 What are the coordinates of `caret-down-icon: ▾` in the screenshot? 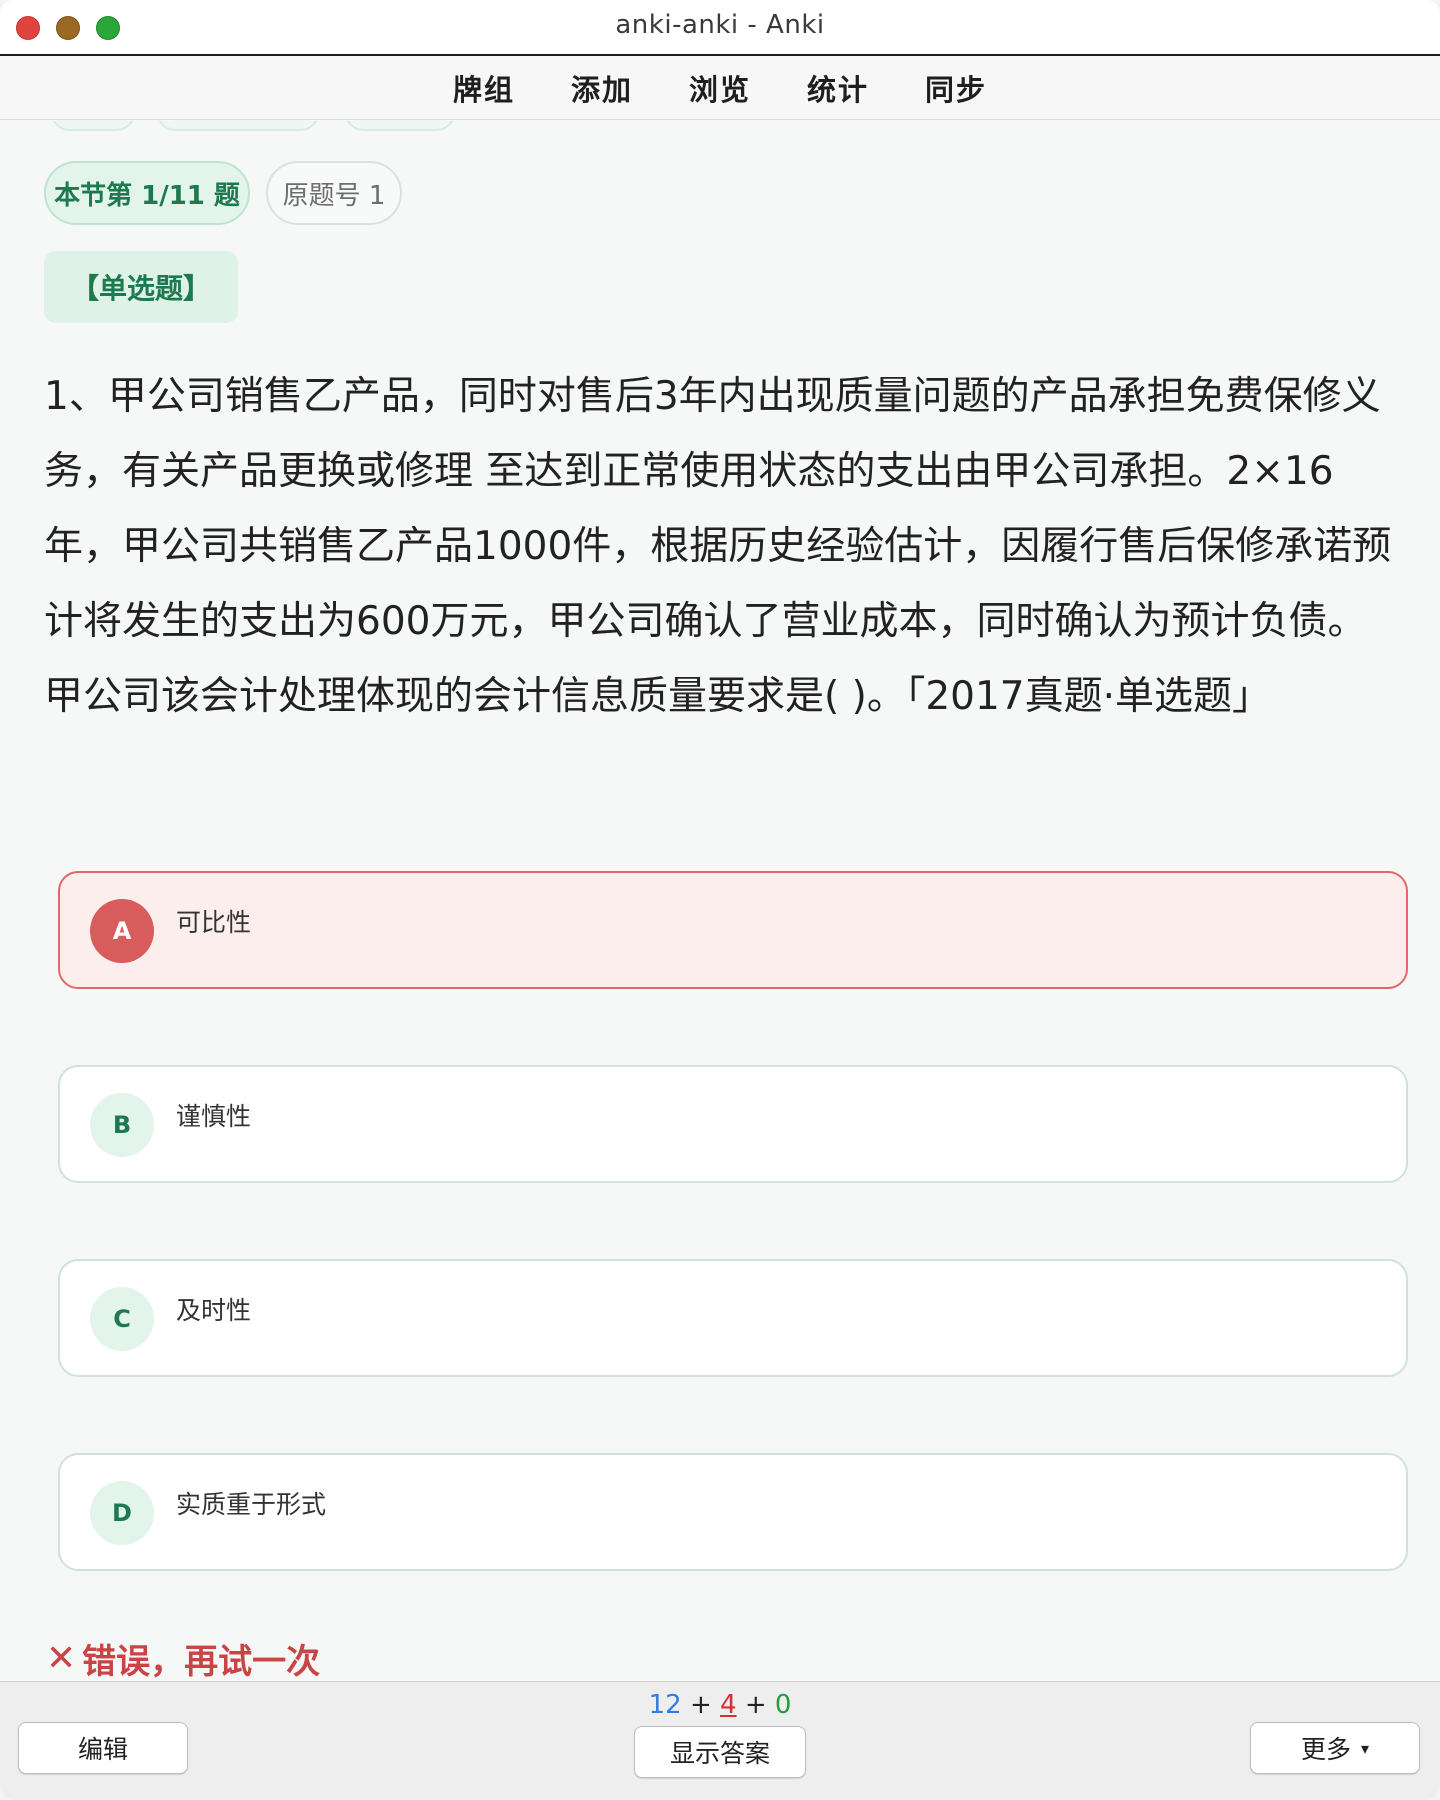 It's located at (1365, 1748).